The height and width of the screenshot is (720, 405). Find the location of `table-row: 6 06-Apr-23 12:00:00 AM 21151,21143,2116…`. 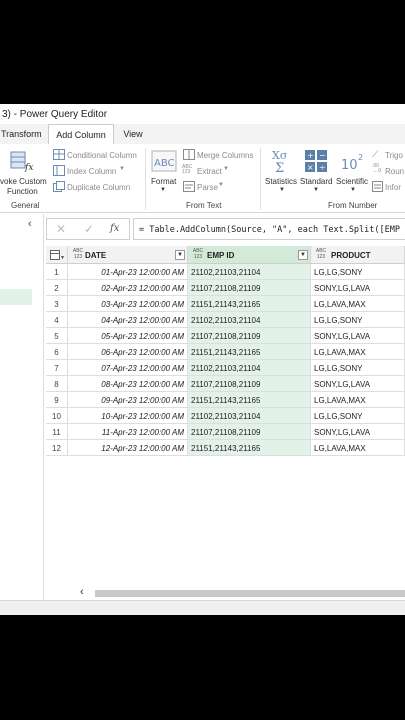

table-row: 6 06-Apr-23 12:00:00 AM 21151,21143,2116… is located at coordinates (225, 352).